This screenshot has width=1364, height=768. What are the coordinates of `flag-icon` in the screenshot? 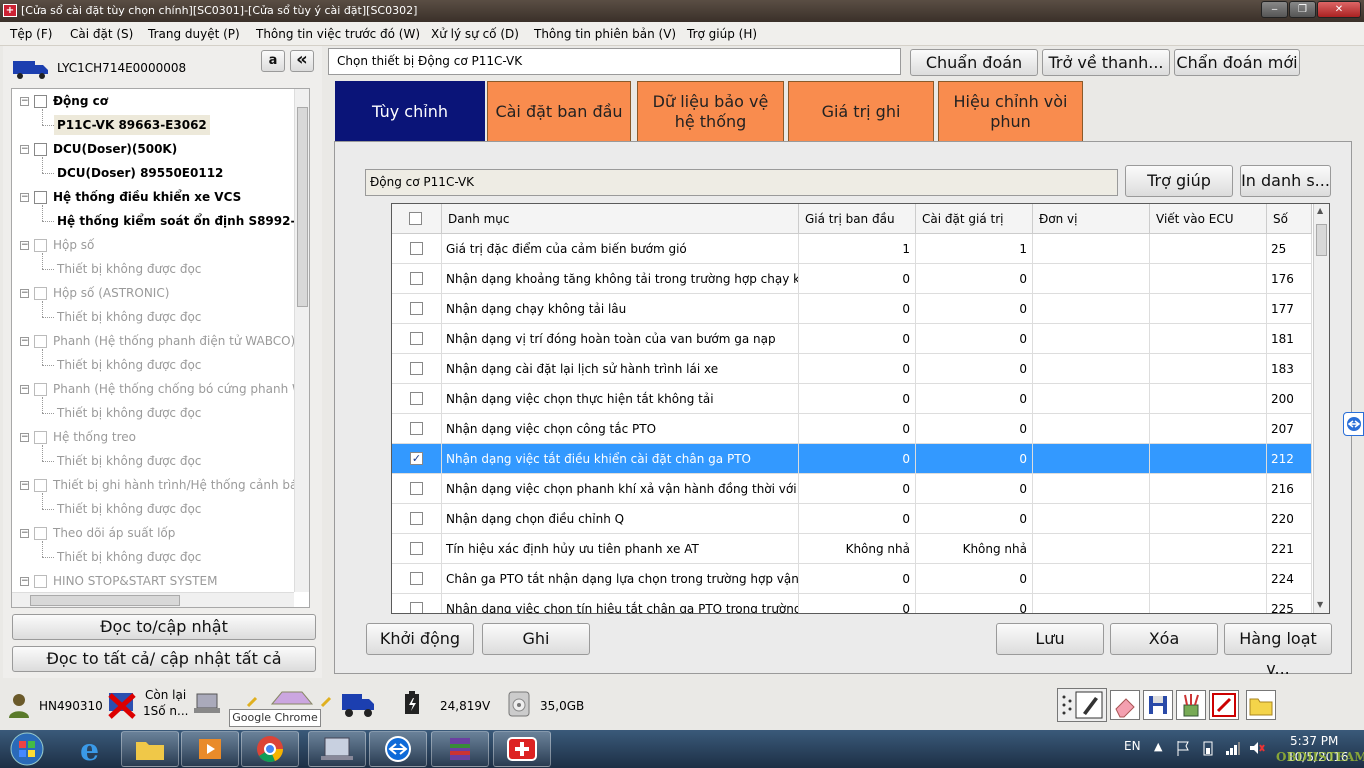 It's located at (1183, 748).